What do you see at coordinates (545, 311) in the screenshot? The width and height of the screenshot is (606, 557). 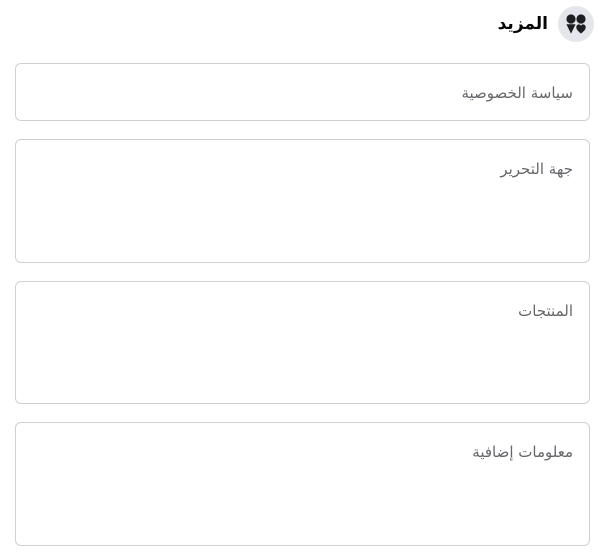 I see `products-label: المنتجات` at bounding box center [545, 311].